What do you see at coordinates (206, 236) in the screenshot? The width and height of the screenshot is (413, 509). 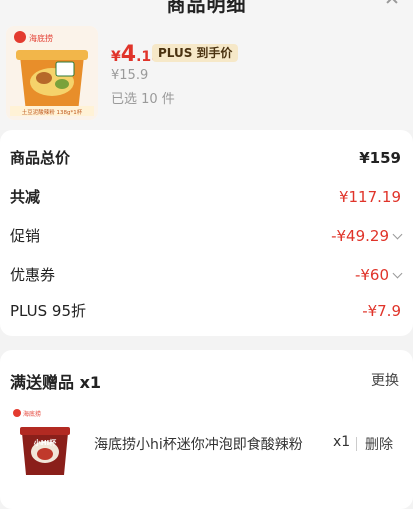 I see `promotion-row: 促销 -¥49.29` at bounding box center [206, 236].